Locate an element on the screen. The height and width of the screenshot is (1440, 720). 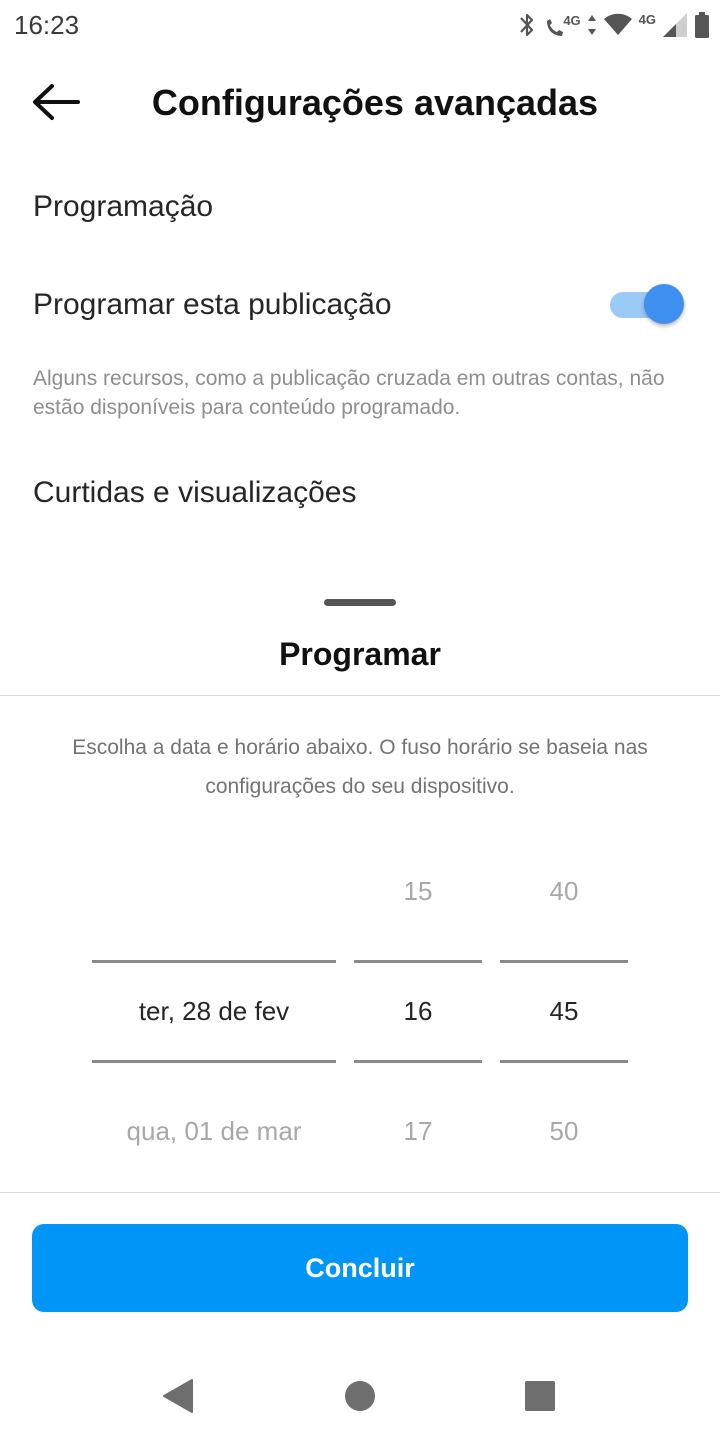
sheet-drag-handle is located at coordinates (360, 602).